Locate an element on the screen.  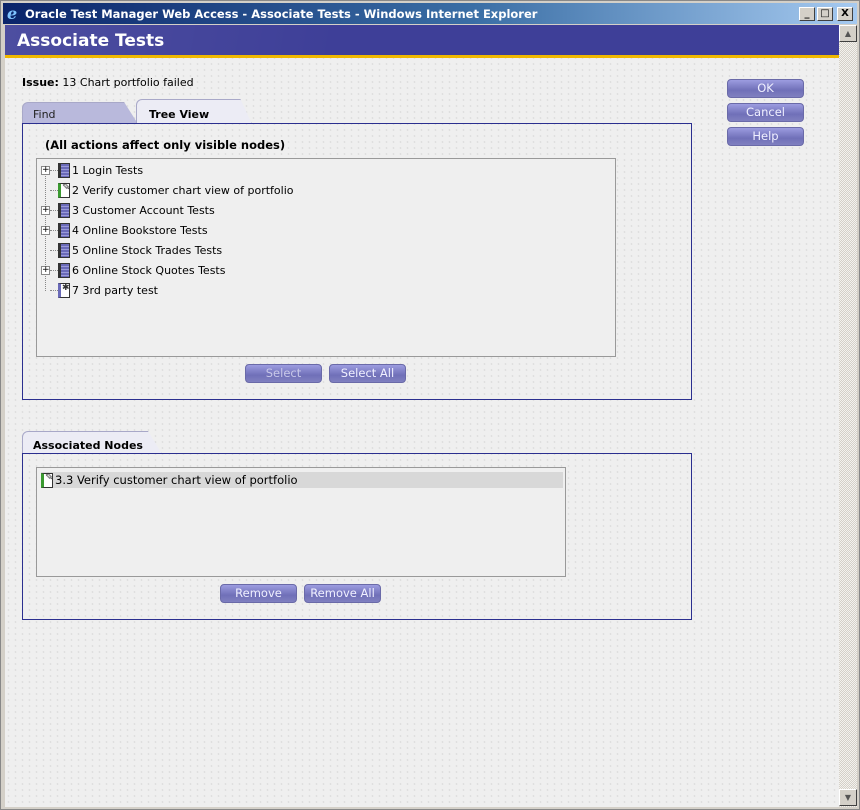
tree-node: + 3 Customer Account Tests is located at coordinates (126, 210).